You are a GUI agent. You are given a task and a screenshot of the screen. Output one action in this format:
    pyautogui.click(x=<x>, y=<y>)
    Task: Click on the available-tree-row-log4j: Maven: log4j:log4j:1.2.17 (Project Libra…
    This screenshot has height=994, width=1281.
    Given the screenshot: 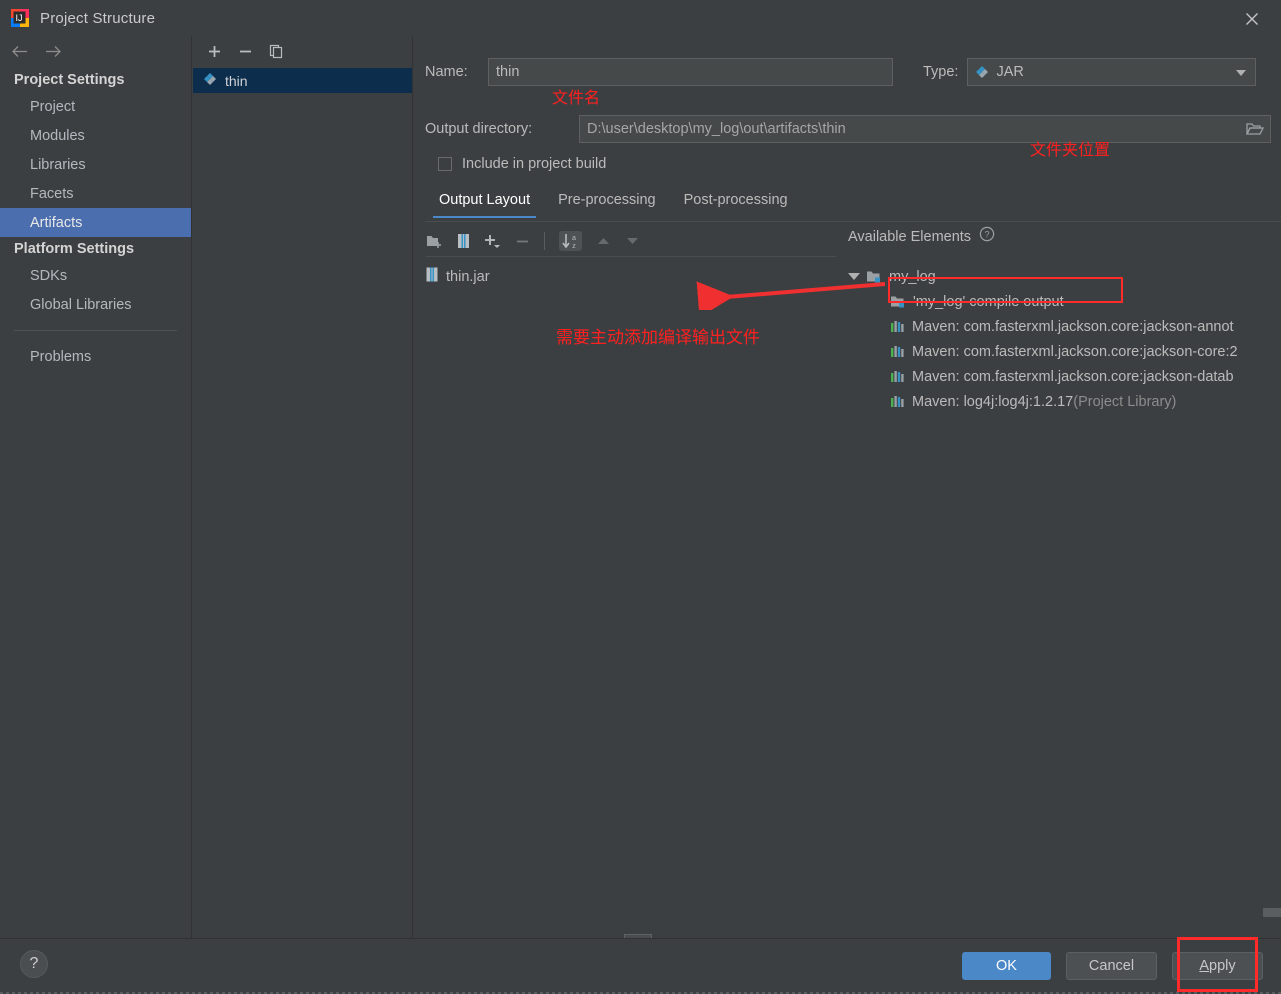 What is the action you would take?
    pyautogui.click(x=1064, y=401)
    